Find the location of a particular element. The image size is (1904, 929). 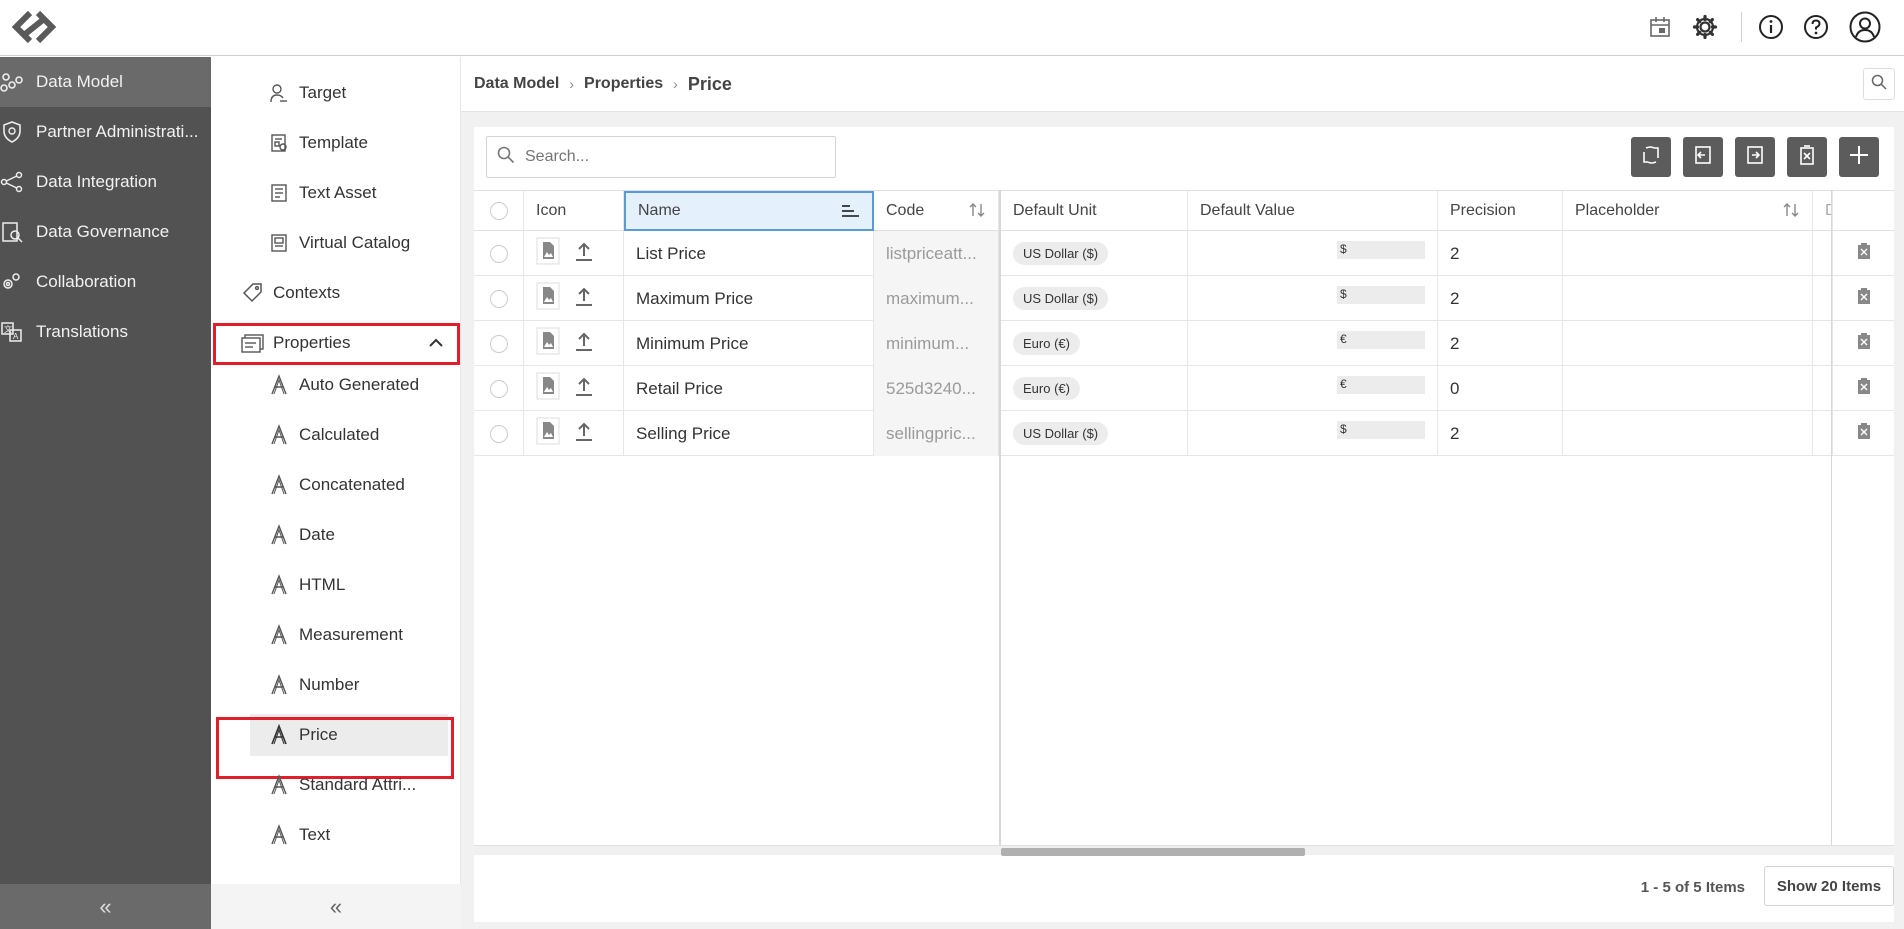

subnav-item-text-asset: Text Asset is located at coordinates (359, 193).